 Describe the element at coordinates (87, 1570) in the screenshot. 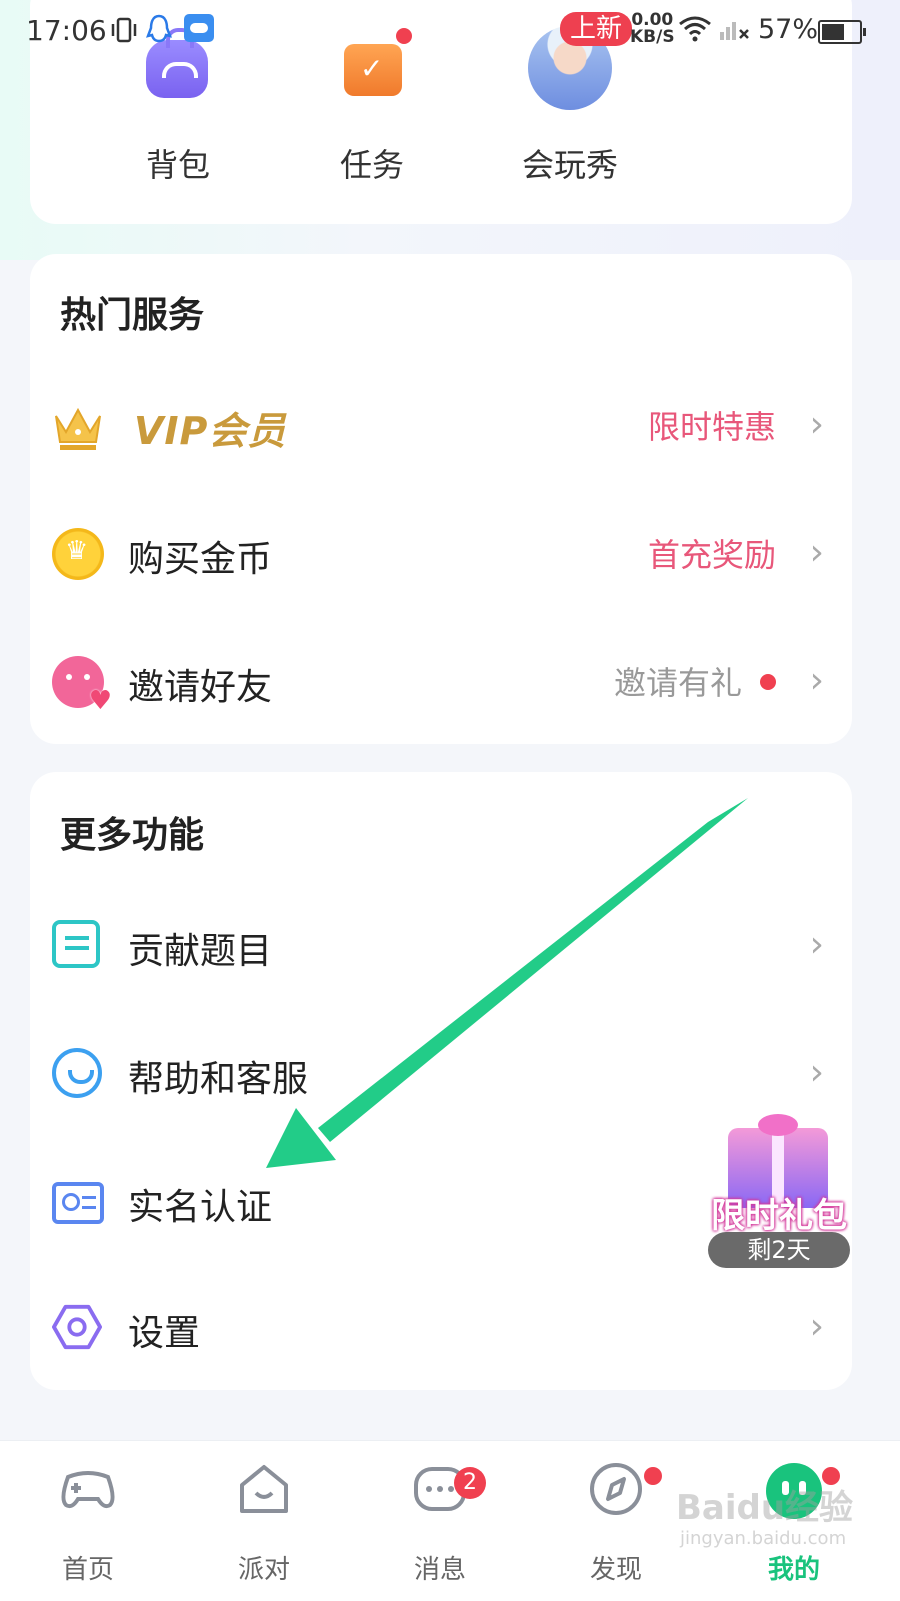

I see `nav-label: 首页` at that location.